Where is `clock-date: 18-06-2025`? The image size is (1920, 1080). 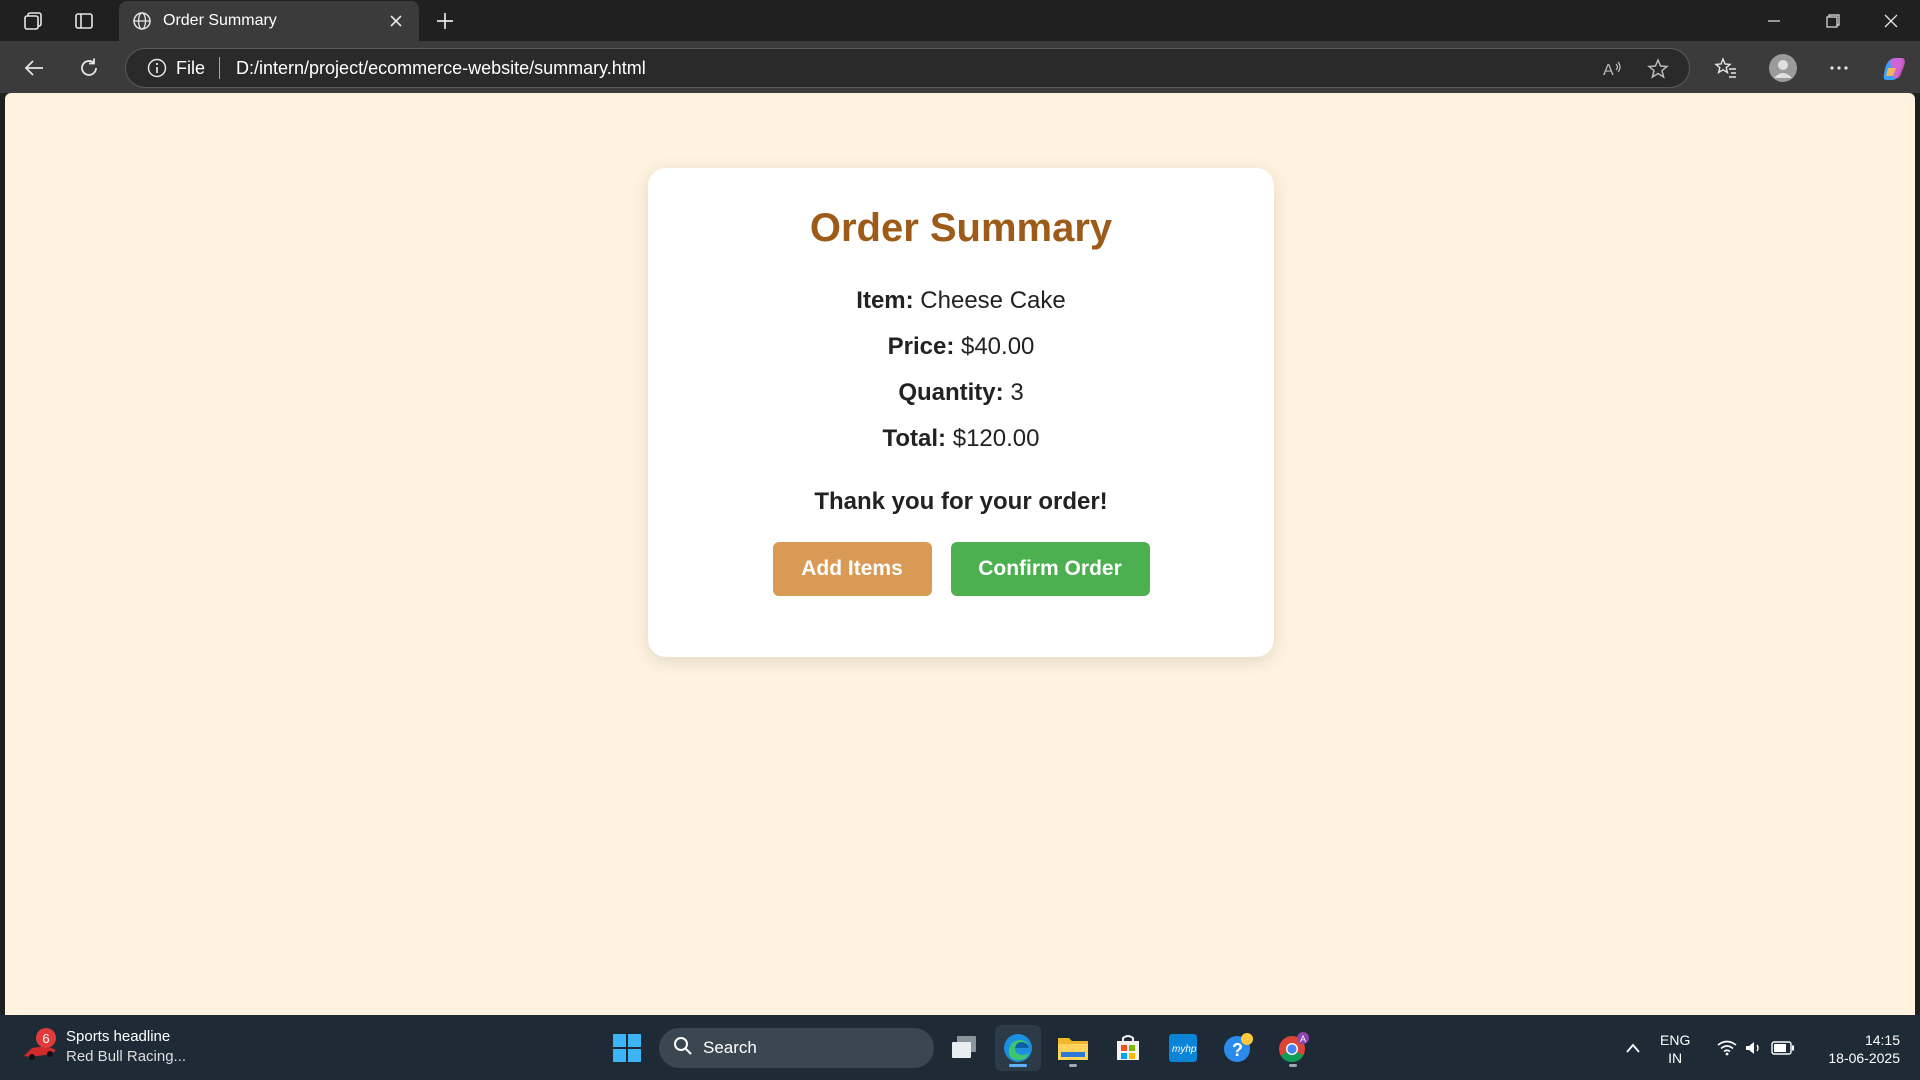
clock-date: 18-06-2025 is located at coordinates (1864, 1058).